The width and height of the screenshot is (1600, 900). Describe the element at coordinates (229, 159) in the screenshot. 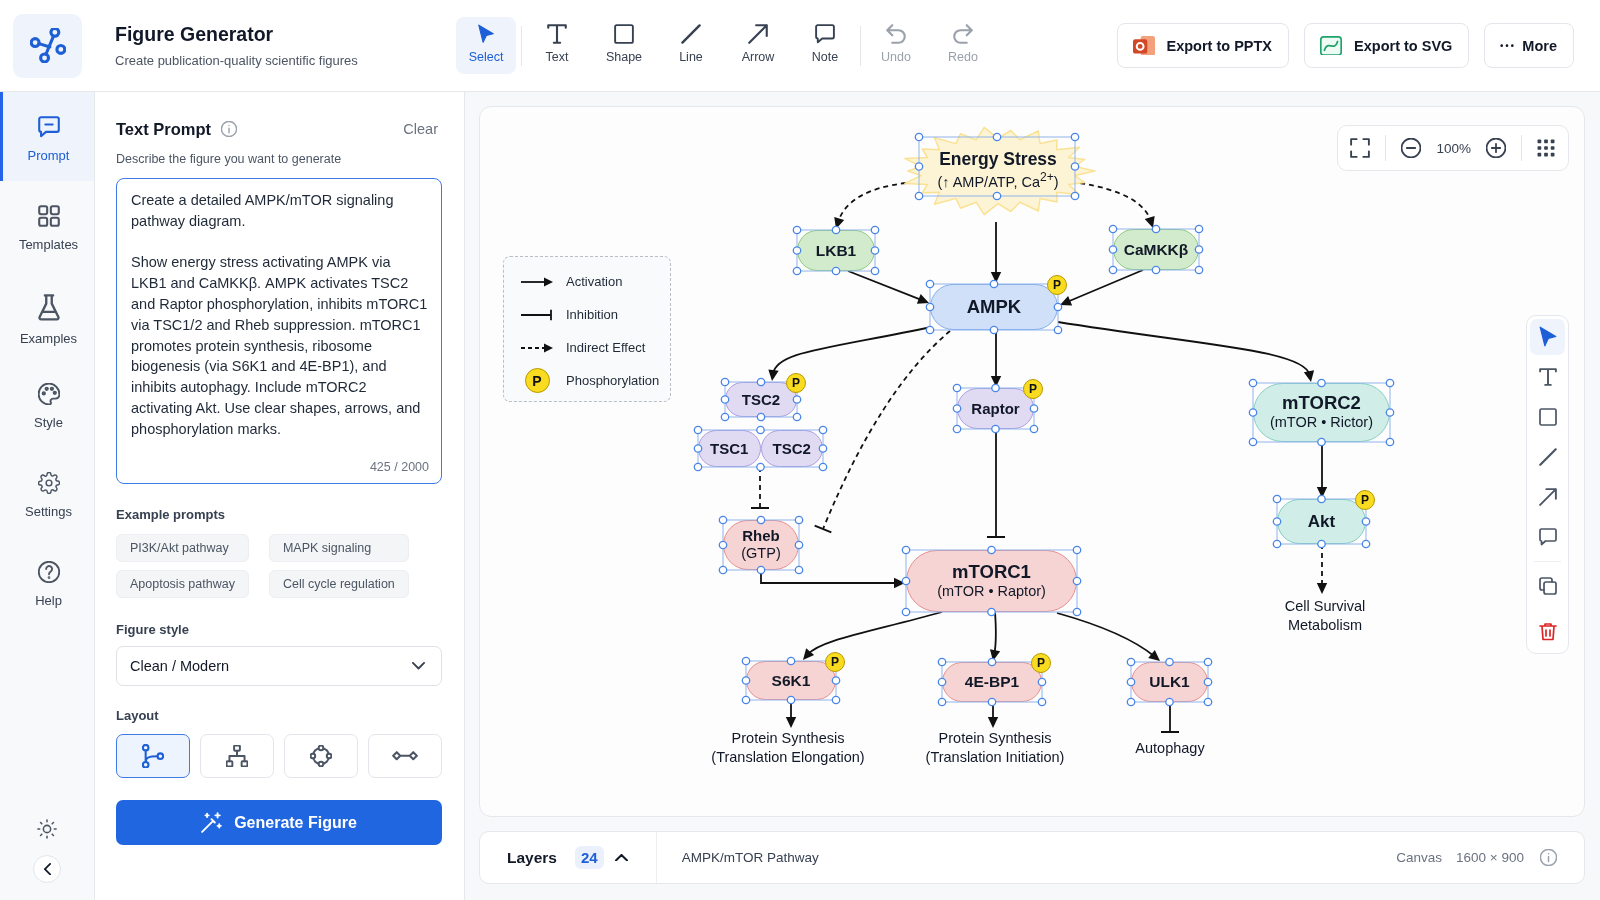

I see `field-description: Describe the figure you want to generate` at that location.